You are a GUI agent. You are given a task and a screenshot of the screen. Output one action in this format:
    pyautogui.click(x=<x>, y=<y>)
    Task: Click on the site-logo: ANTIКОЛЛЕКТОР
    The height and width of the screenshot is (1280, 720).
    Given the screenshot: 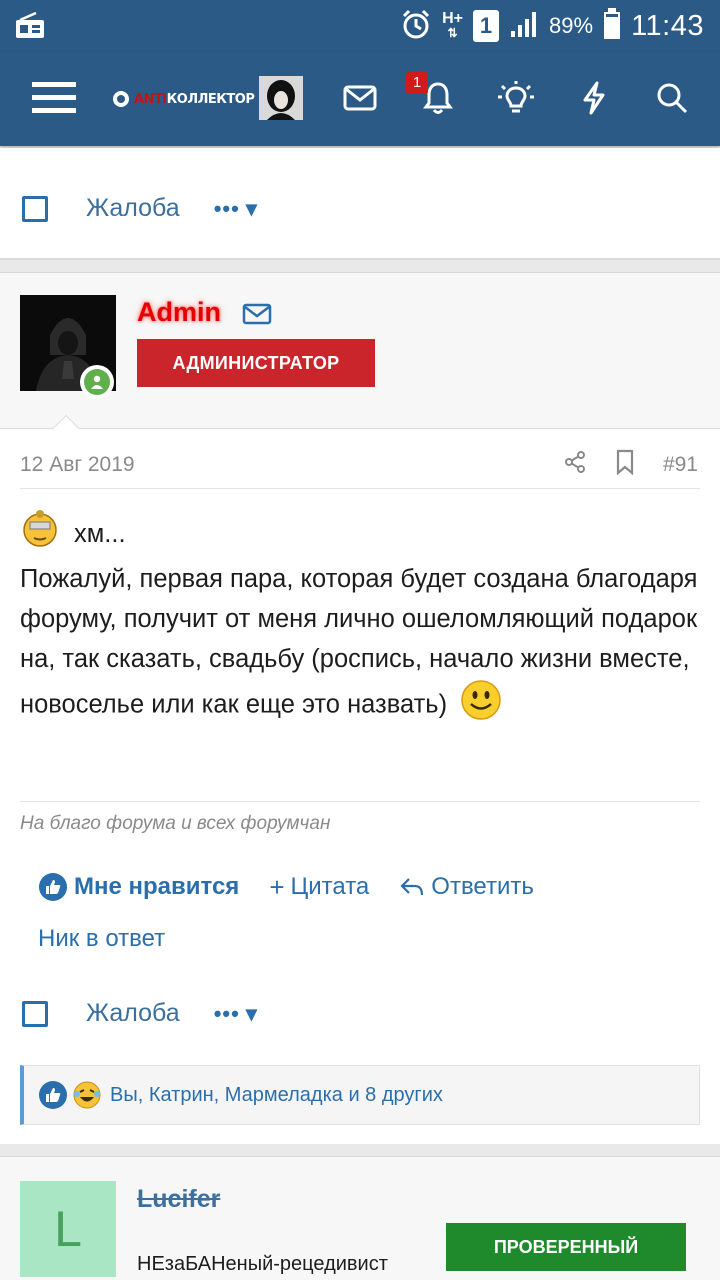 What is the action you would take?
    pyautogui.click(x=183, y=99)
    